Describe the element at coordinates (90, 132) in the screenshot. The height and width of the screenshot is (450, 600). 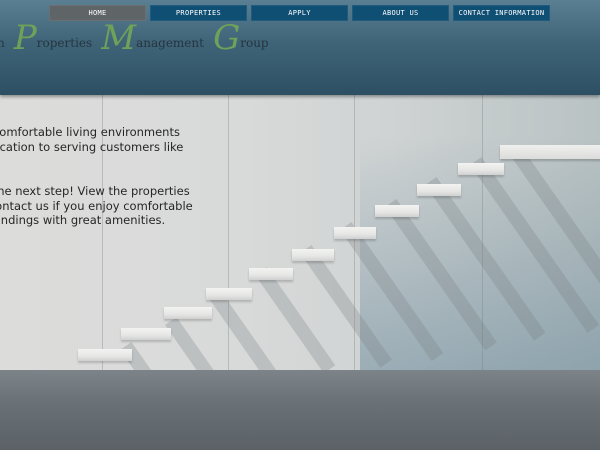
I see `hero-text-line: g comfortable living environments` at that location.